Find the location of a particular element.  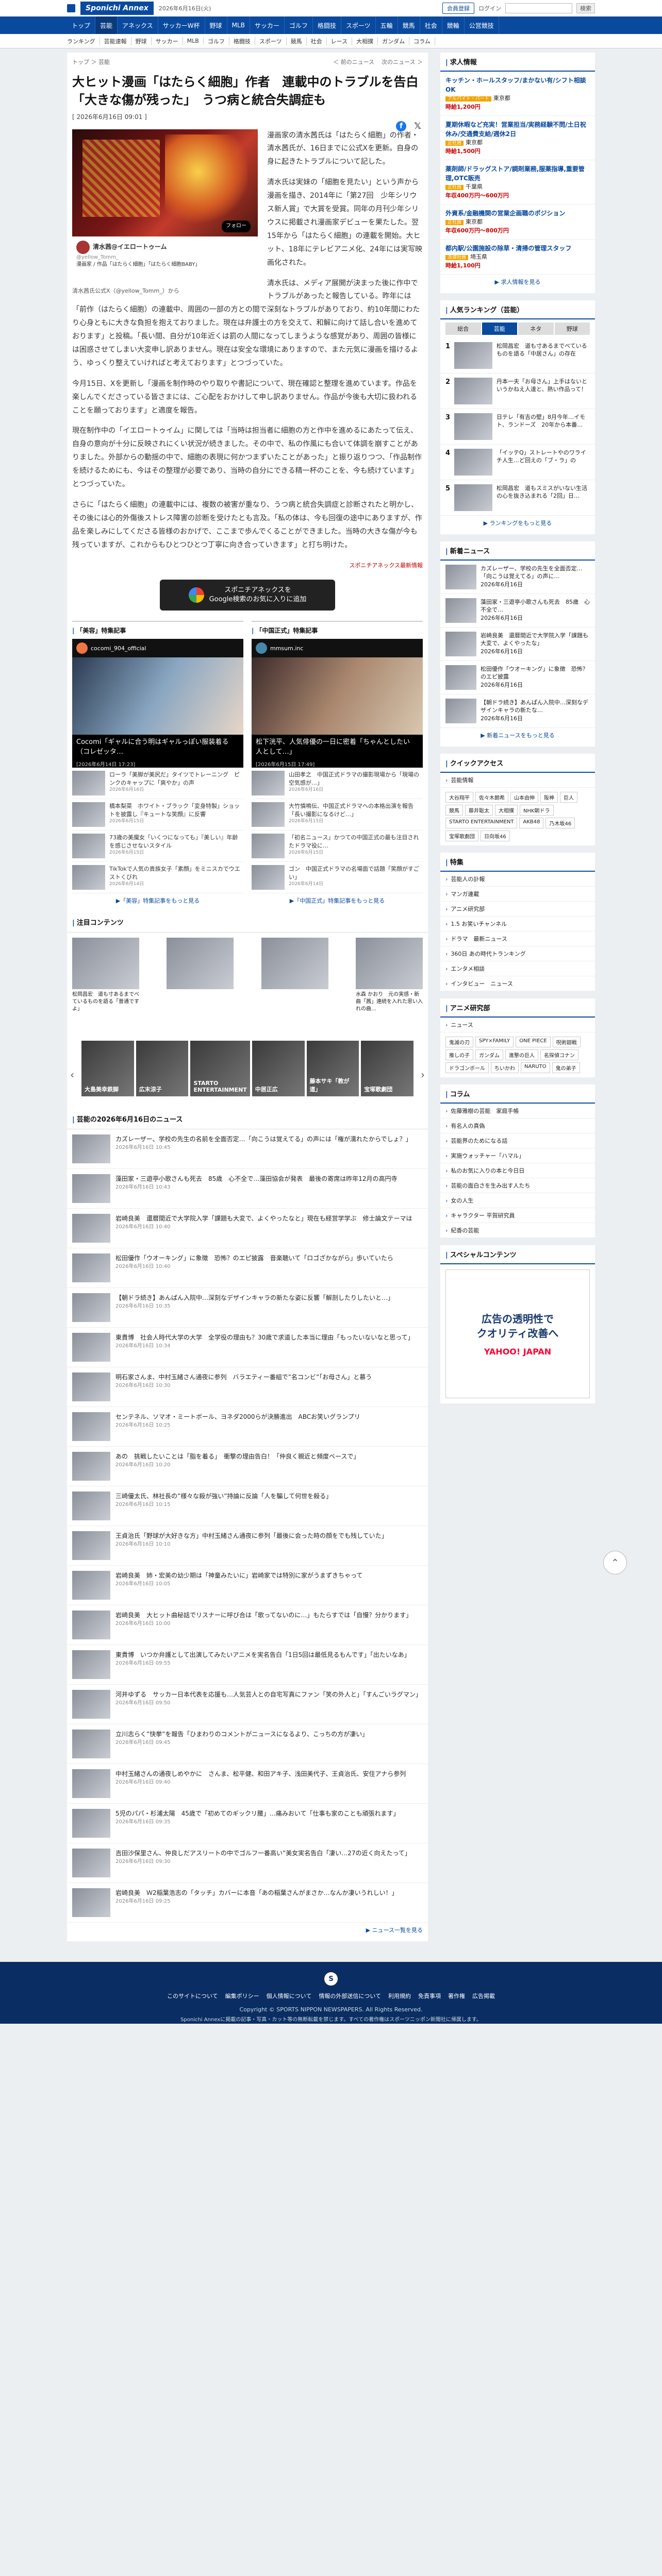

latest-news-item: 松田優作「ウオーキング」に象徴 恐怖？のエピ披露 2026年6月16日 is located at coordinates (517, 677).